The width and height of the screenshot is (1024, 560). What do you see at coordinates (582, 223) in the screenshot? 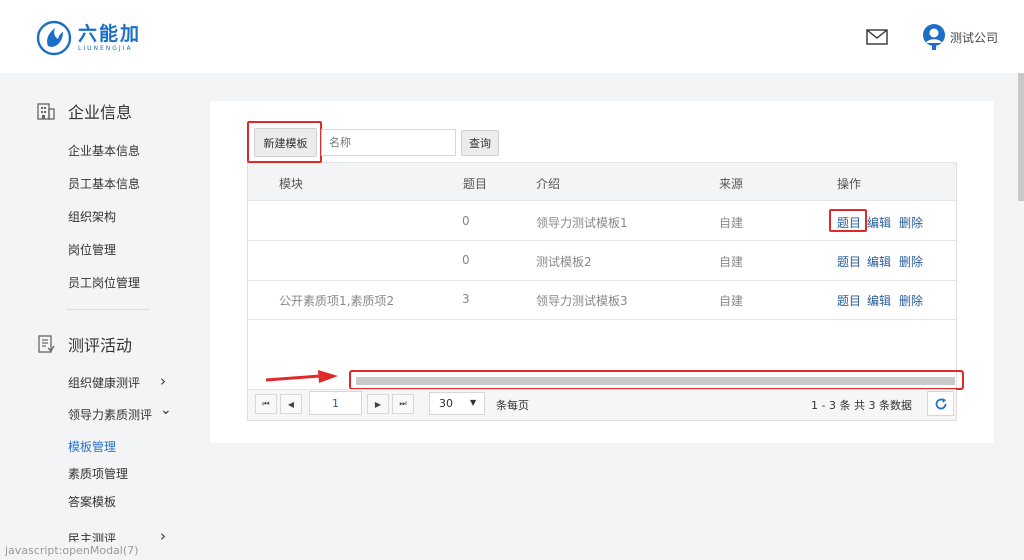
I see `cell-intro: 领导力测试模板1` at bounding box center [582, 223].